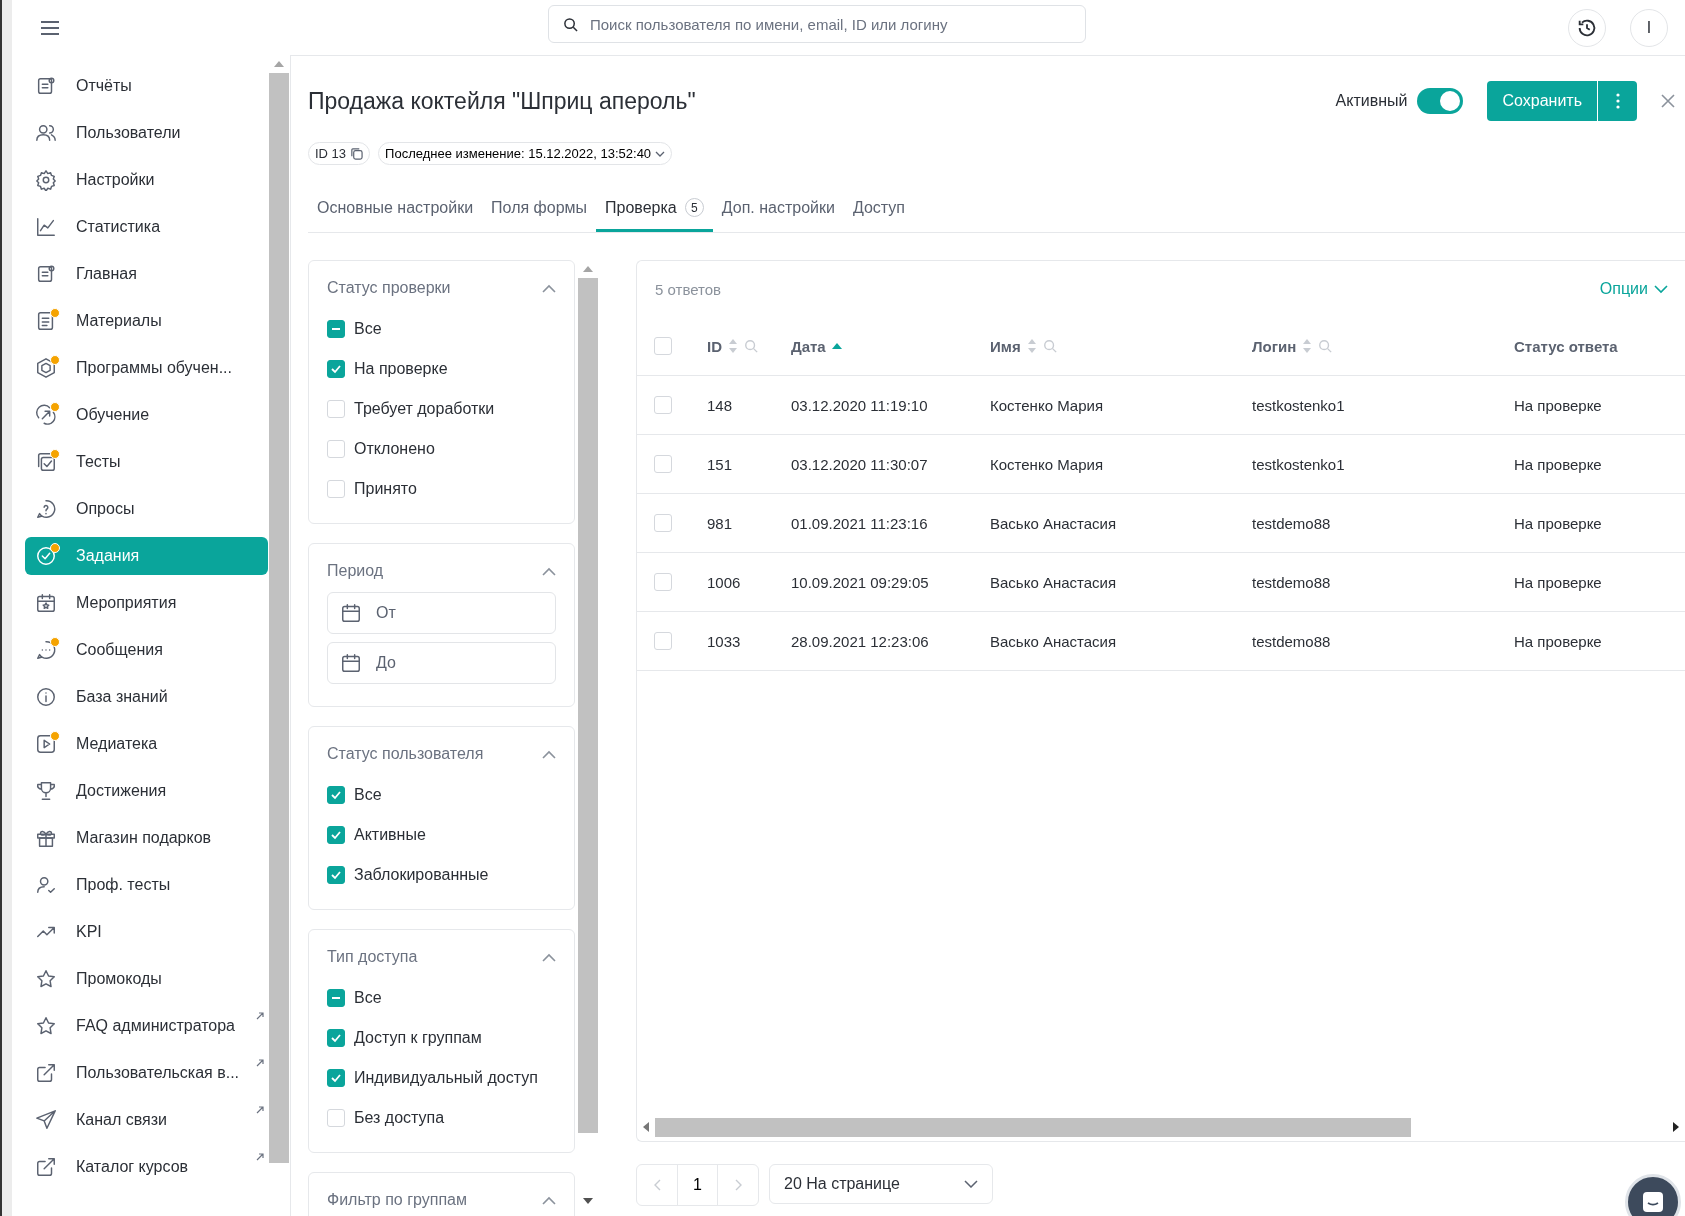  What do you see at coordinates (46, 744) in the screenshot?
I see `play-icon` at bounding box center [46, 744].